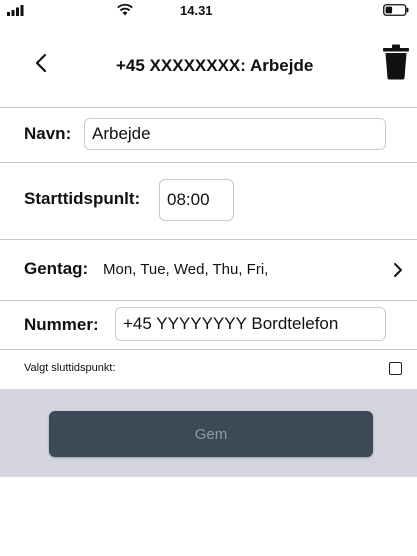 The image size is (417, 556). I want to click on end-time-label: Valgt sluttidspunkt:, so click(70, 368).